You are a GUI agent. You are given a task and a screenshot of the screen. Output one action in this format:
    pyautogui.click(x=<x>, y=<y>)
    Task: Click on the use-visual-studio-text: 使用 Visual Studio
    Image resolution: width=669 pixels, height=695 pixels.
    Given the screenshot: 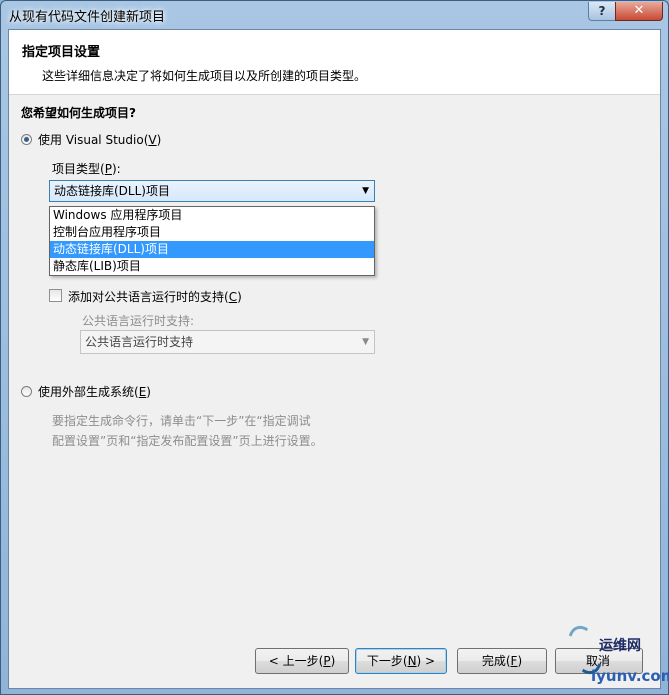 What is the action you would take?
    pyautogui.click(x=91, y=140)
    